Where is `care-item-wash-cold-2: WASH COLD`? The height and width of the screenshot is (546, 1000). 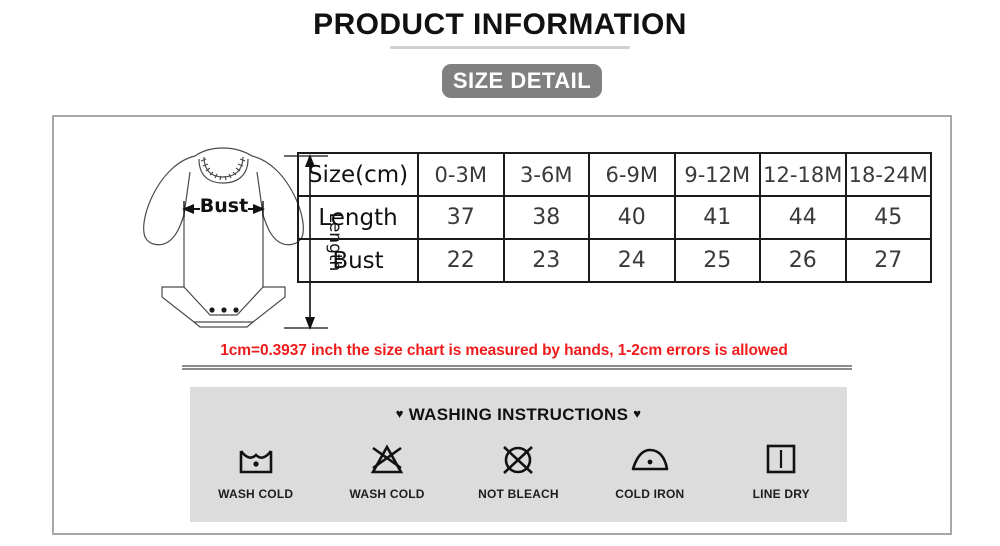 care-item-wash-cold-2: WASH COLD is located at coordinates (387, 470).